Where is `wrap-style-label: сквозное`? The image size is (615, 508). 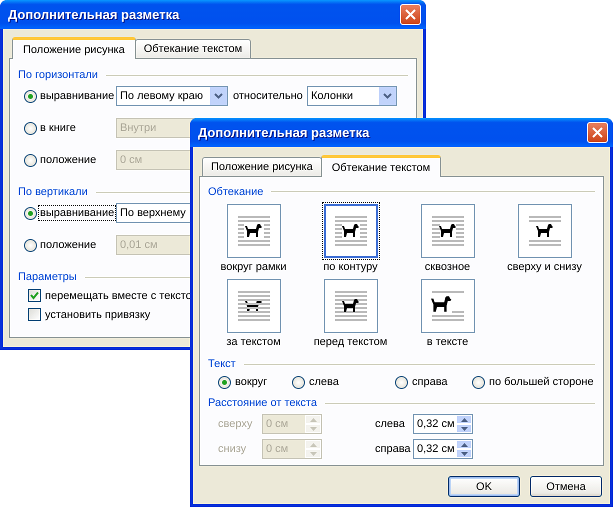 wrap-style-label: сквозное is located at coordinates (447, 267).